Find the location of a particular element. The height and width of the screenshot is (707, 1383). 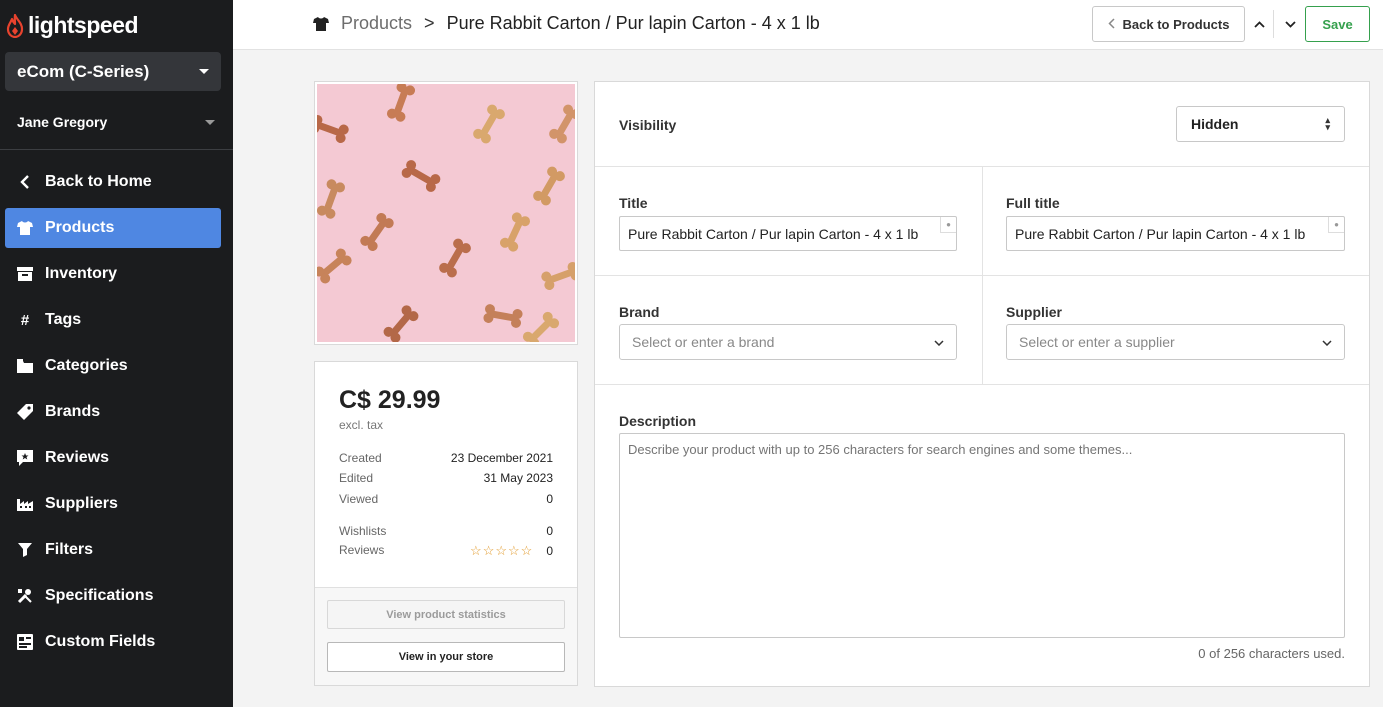

back-to-products-button: Back to Products is located at coordinates (1168, 24).